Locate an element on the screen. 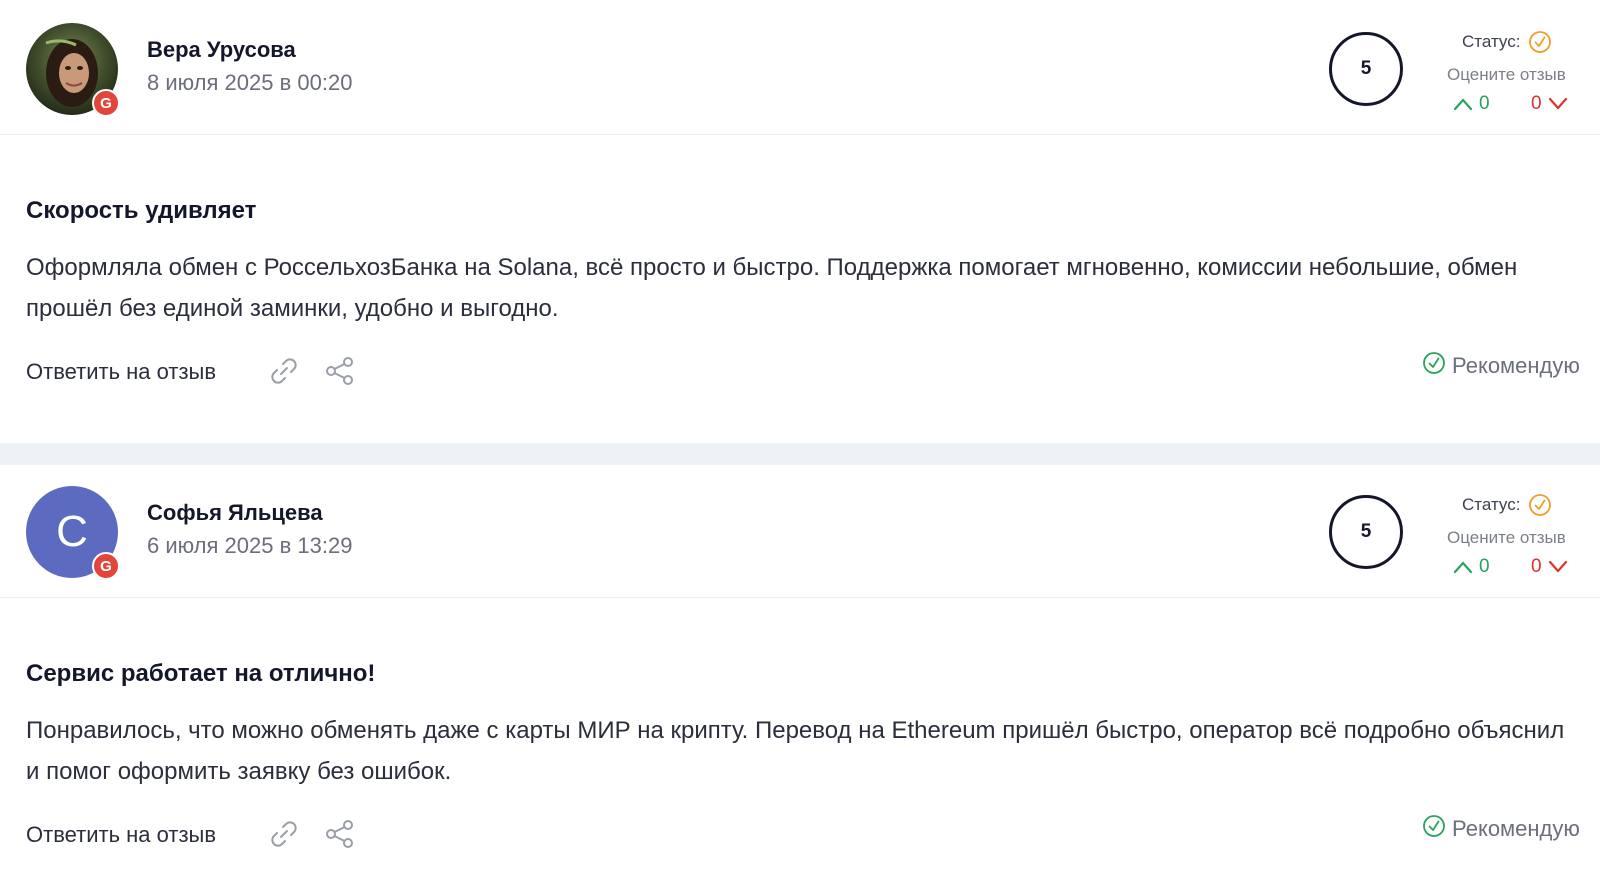 This screenshot has width=1600, height=870. avatar: C G is located at coordinates (73, 533).